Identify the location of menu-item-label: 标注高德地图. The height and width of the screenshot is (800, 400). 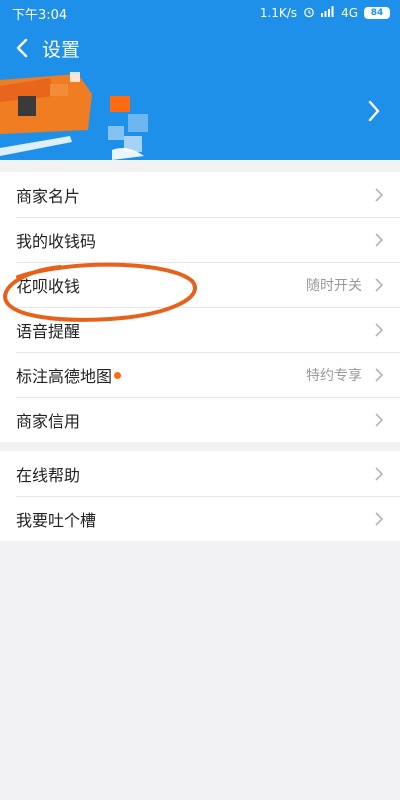
(64, 376).